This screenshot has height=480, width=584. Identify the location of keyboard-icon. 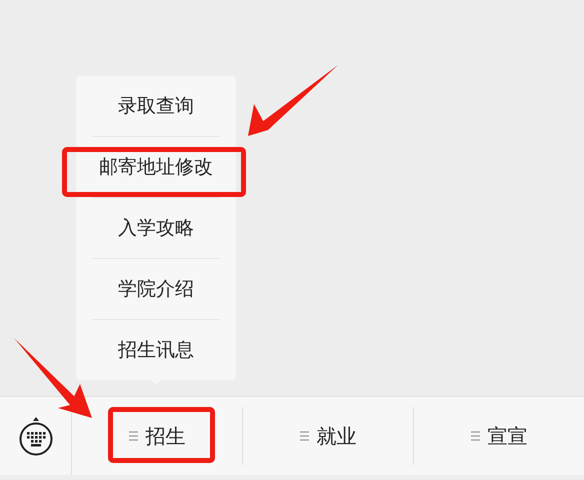
(36, 436).